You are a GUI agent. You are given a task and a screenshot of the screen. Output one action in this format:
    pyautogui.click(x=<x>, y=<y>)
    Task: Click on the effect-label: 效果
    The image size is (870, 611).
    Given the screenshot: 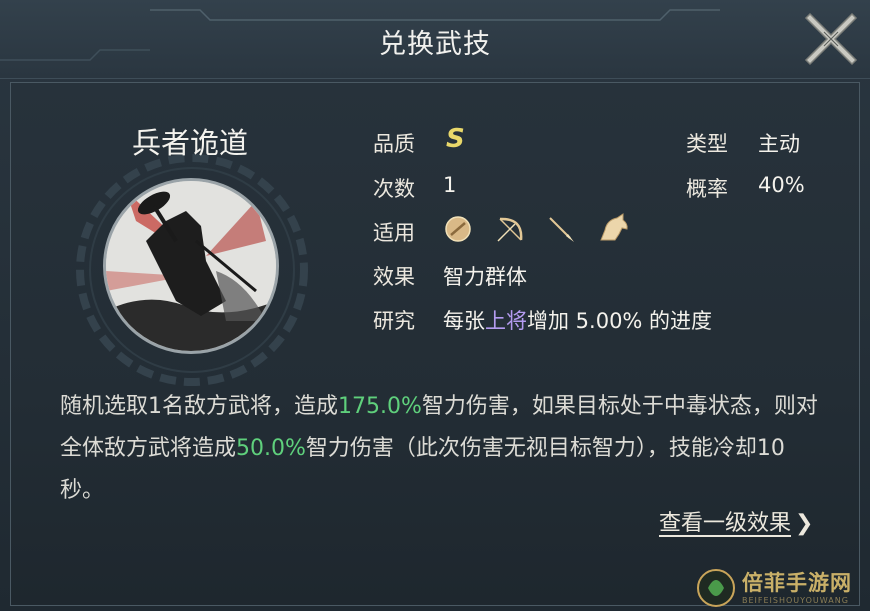 What is the action you would take?
    pyautogui.click(x=394, y=277)
    